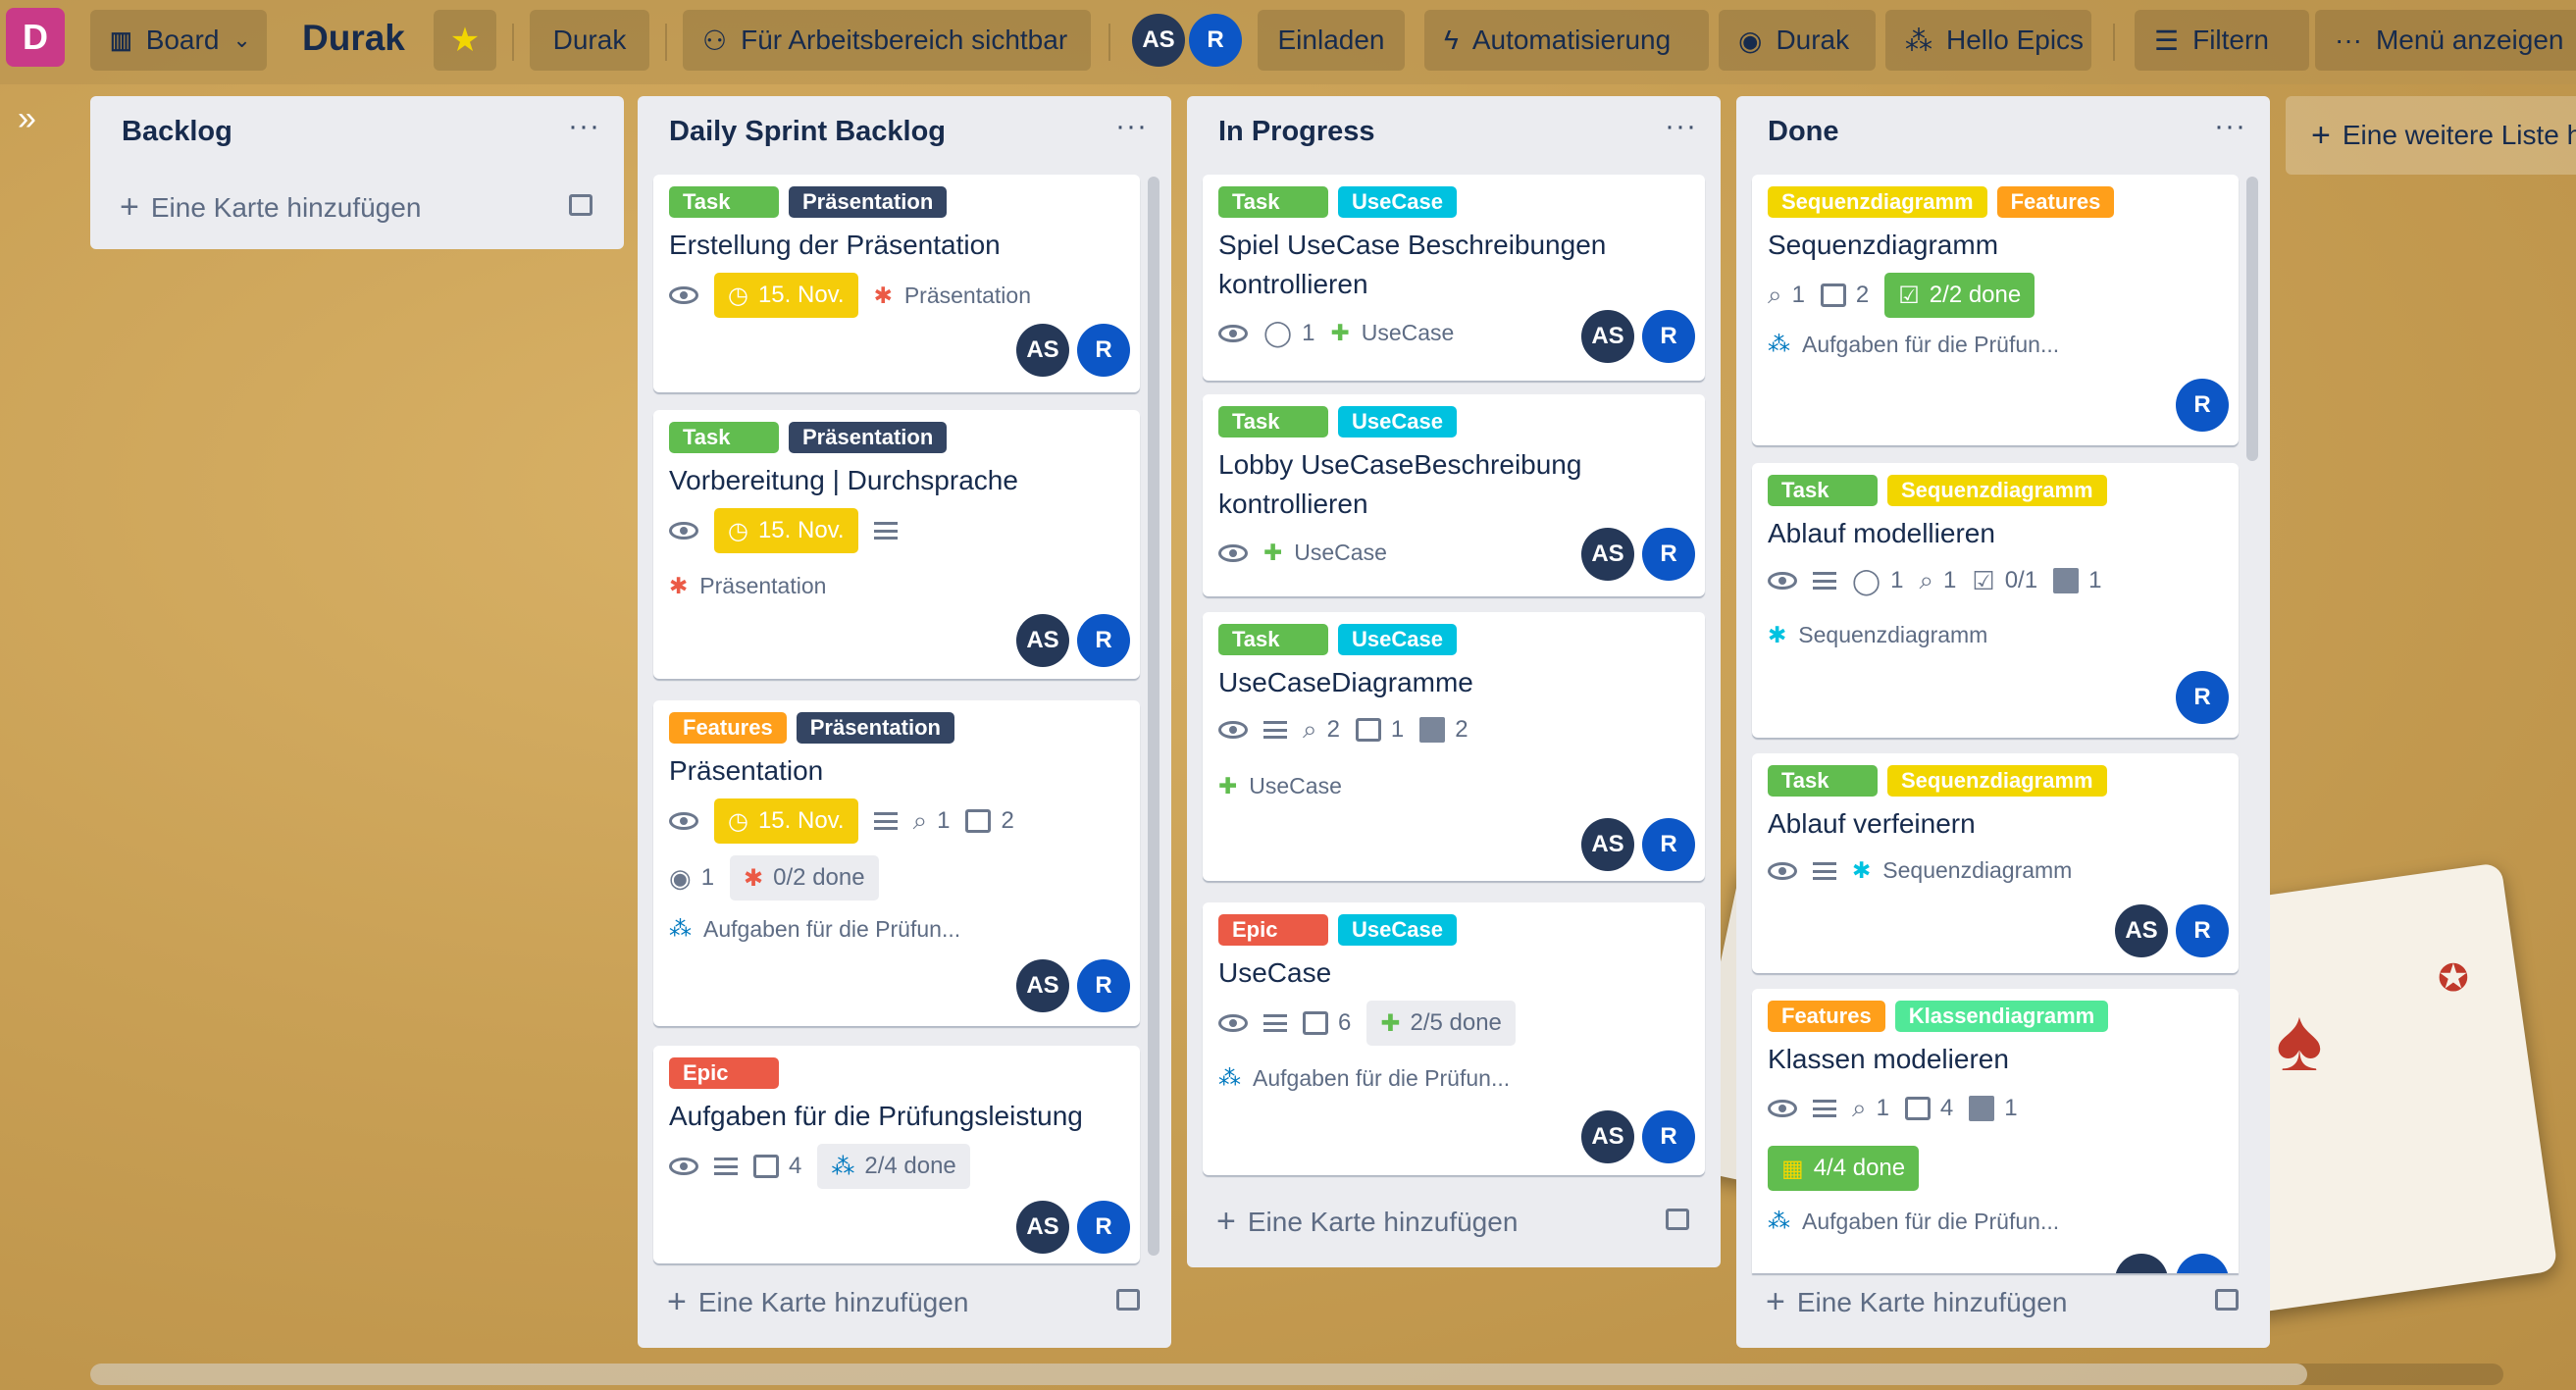 The height and width of the screenshot is (1390, 2576). Describe the element at coordinates (1959, 296) in the screenshot. I see `checklist-badge: ☑ 2/2 done` at that location.